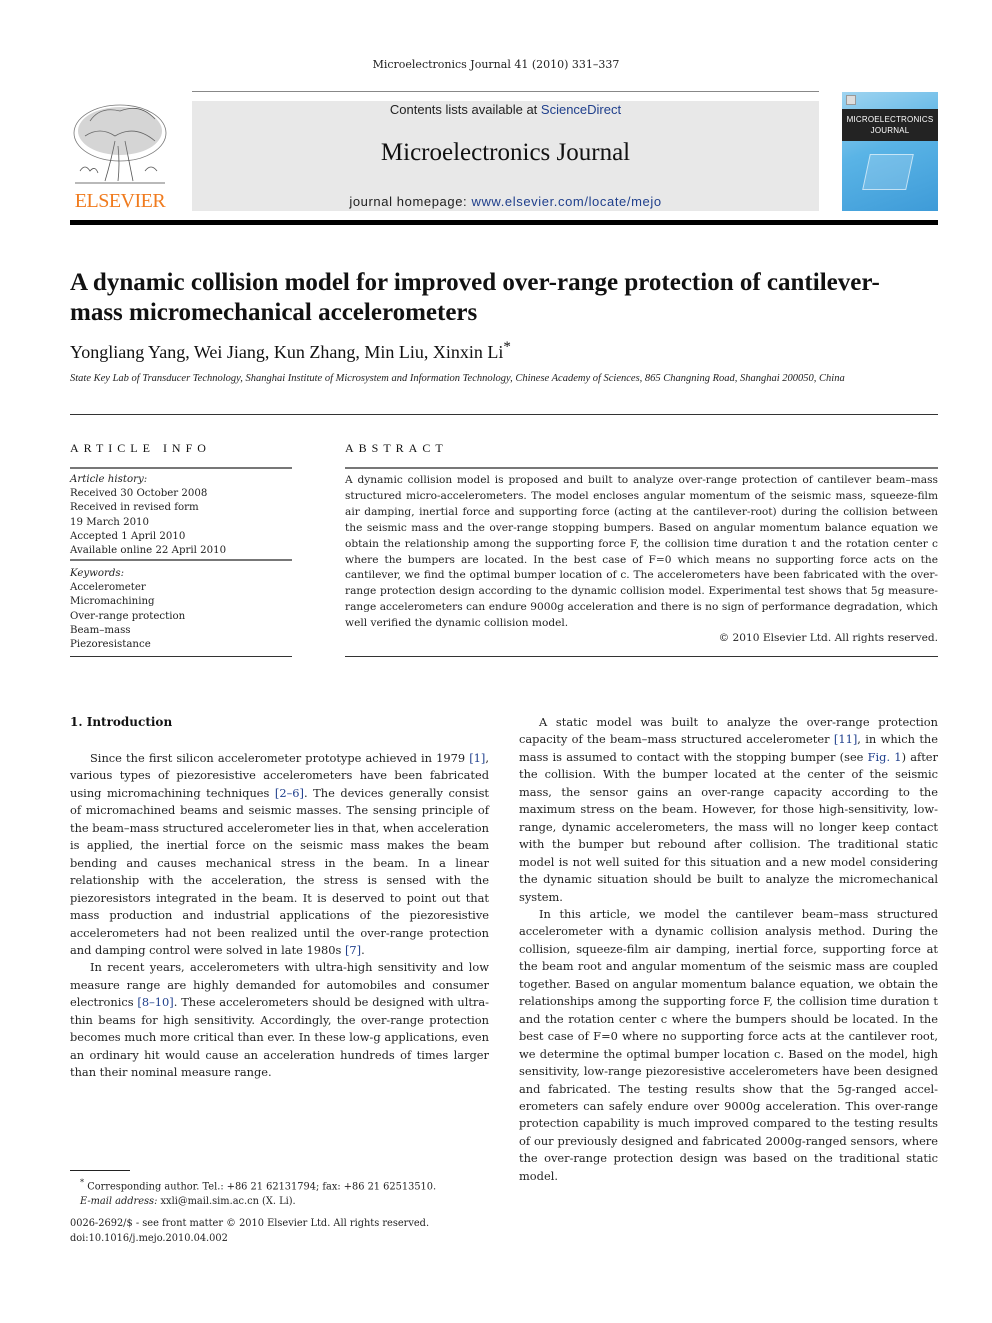  What do you see at coordinates (890, 130) in the screenshot?
I see `cover-title-line2: JOURNAL` at bounding box center [890, 130].